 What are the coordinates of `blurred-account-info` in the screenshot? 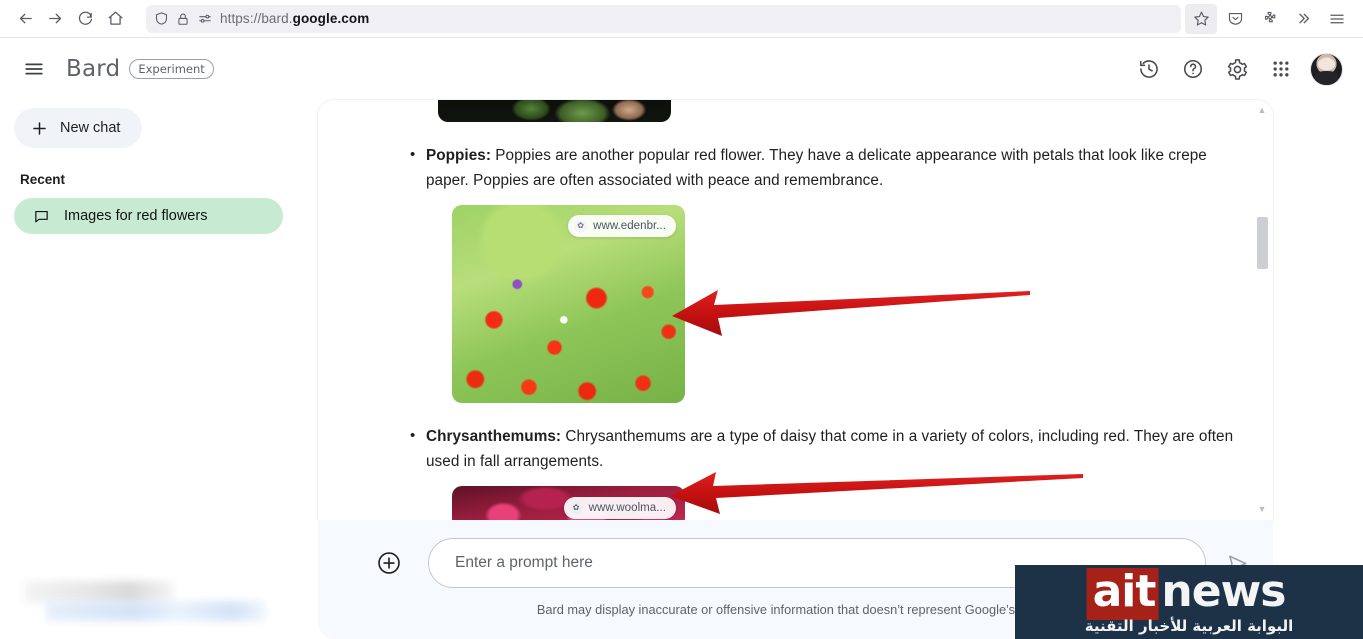 It's located at (145, 605).